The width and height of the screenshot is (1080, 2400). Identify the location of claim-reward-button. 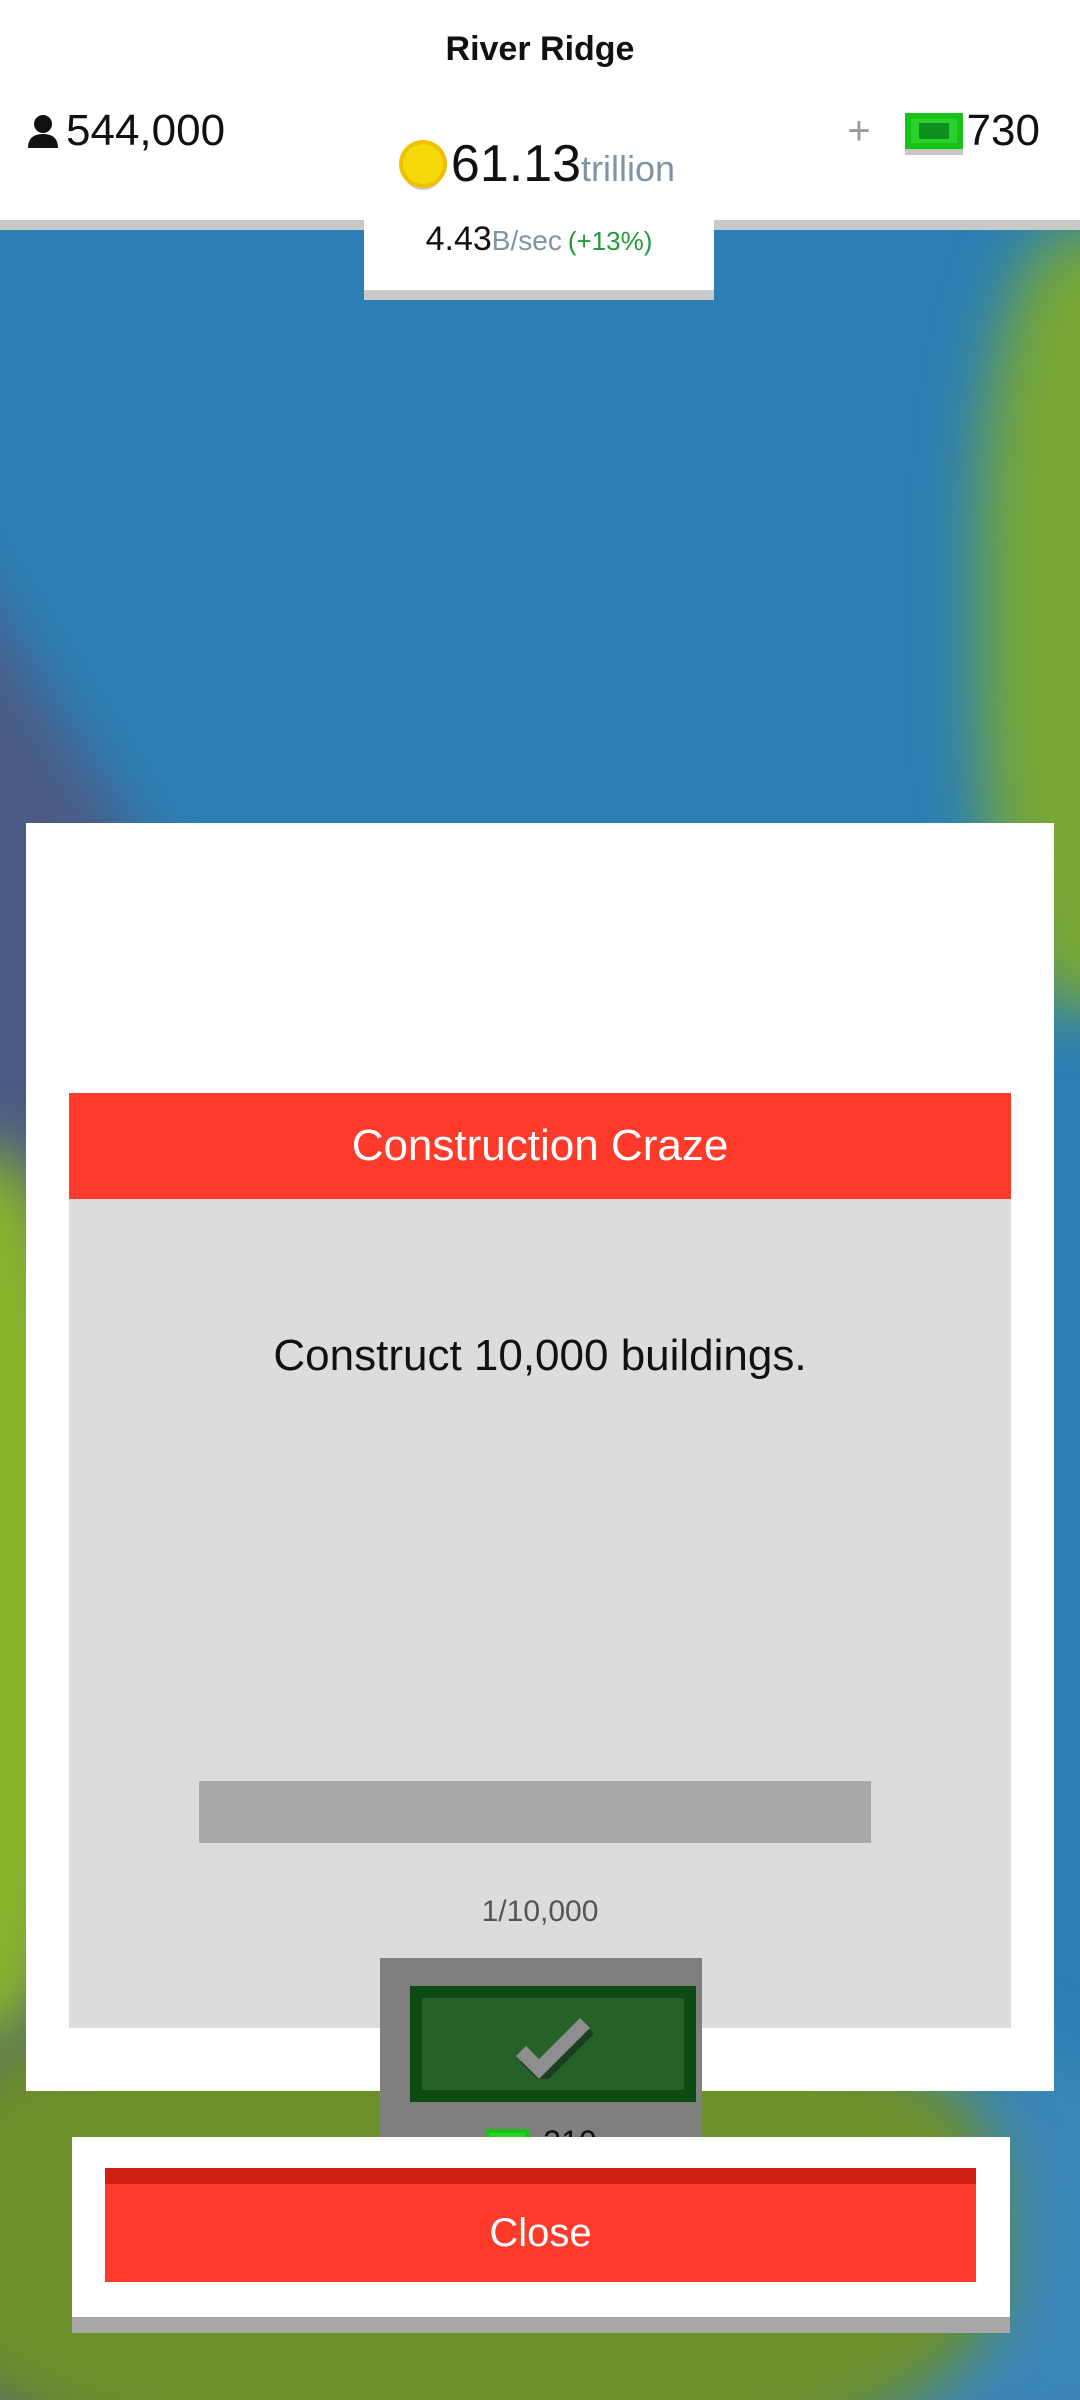
(553, 2044).